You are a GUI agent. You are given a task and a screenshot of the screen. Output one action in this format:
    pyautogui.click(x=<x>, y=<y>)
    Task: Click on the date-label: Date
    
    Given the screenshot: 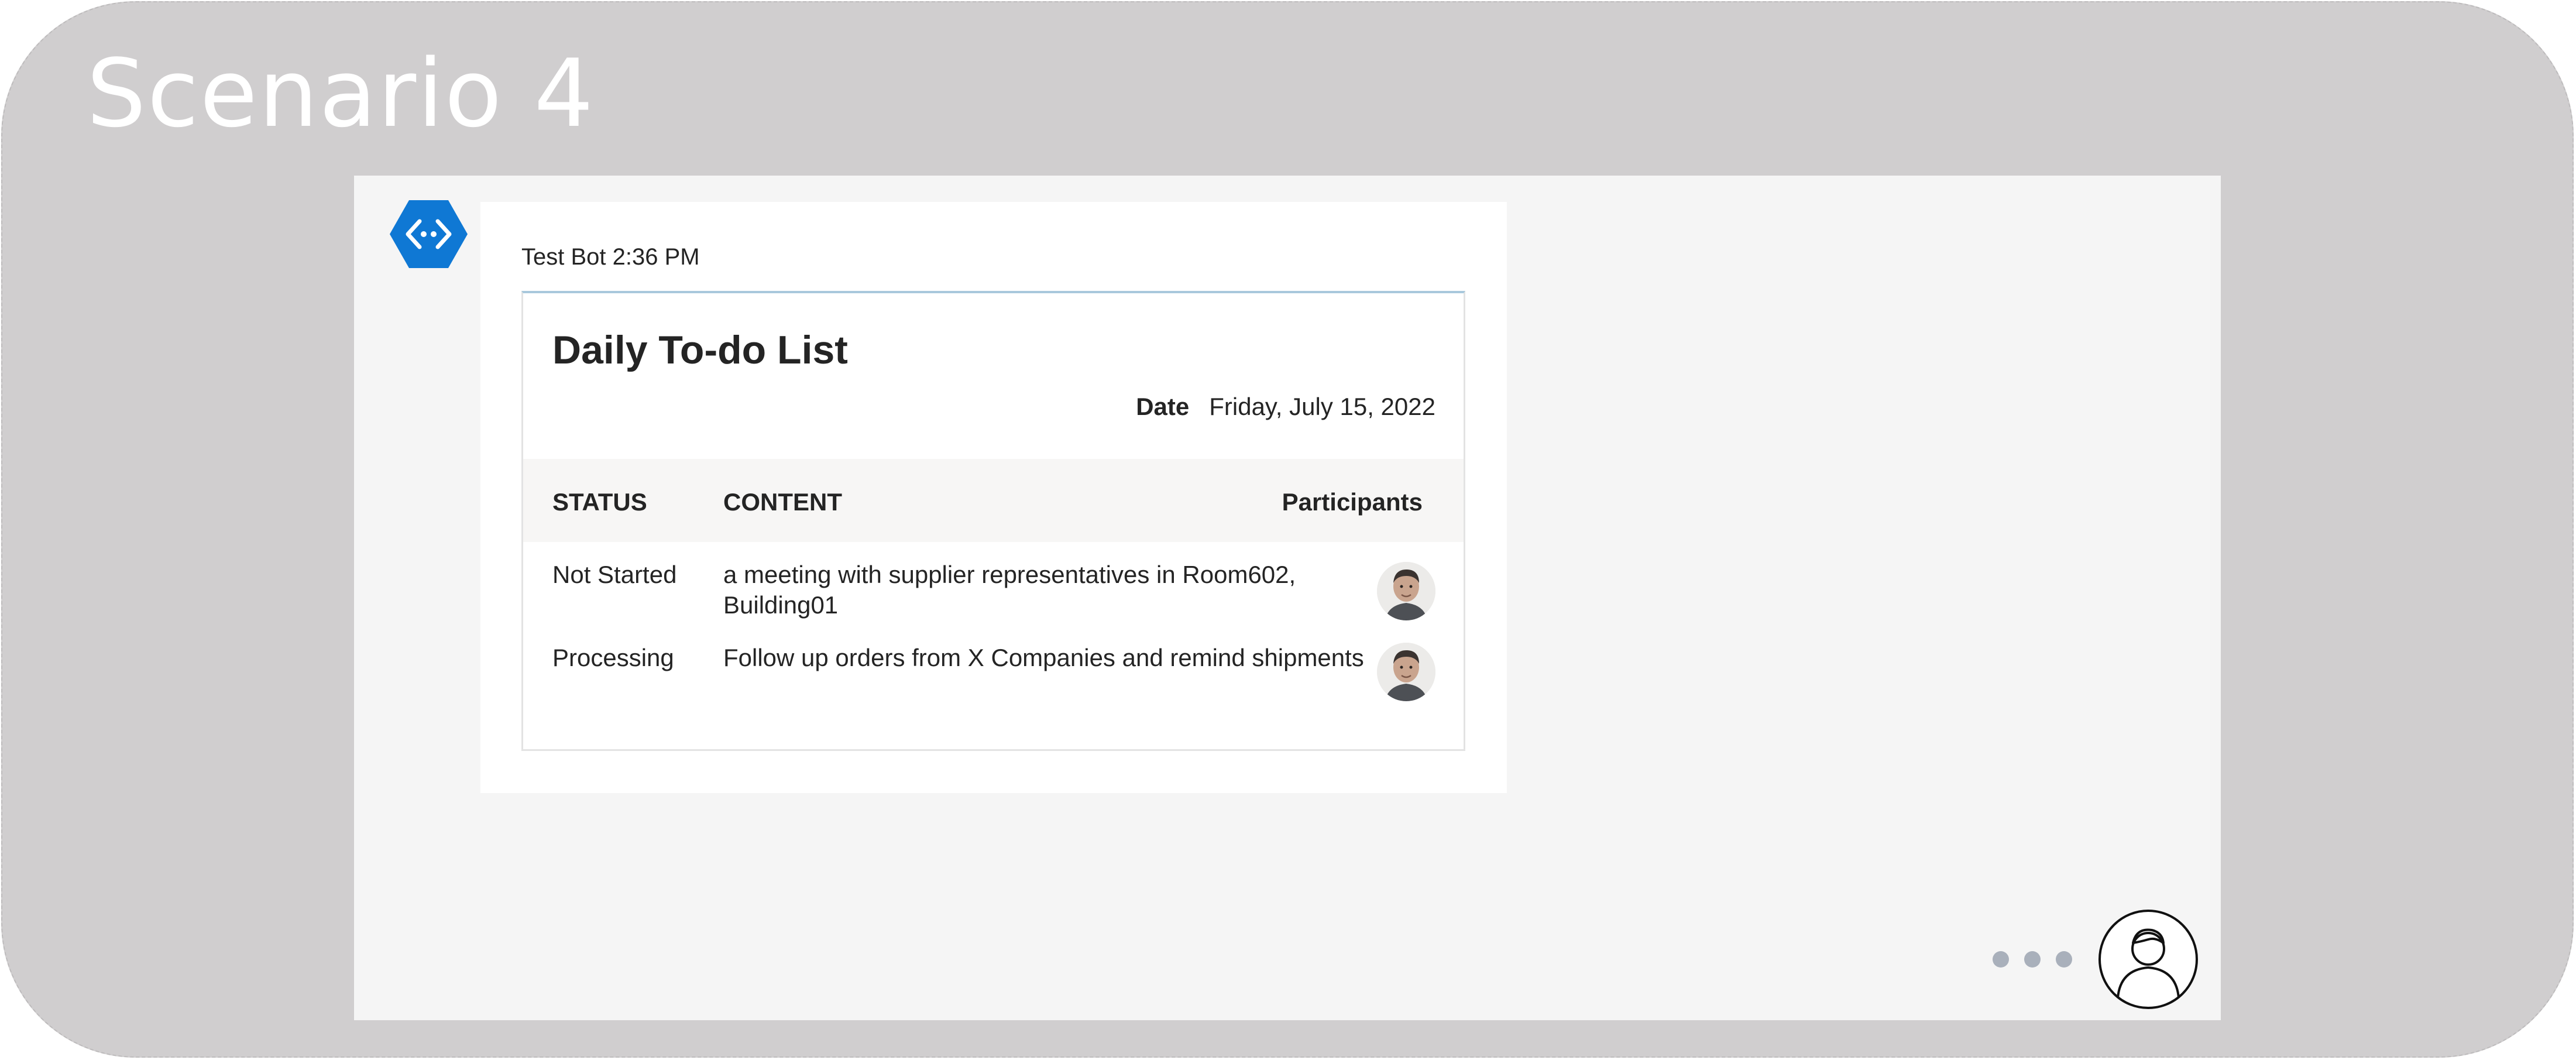 What is the action you would take?
    pyautogui.click(x=1163, y=407)
    